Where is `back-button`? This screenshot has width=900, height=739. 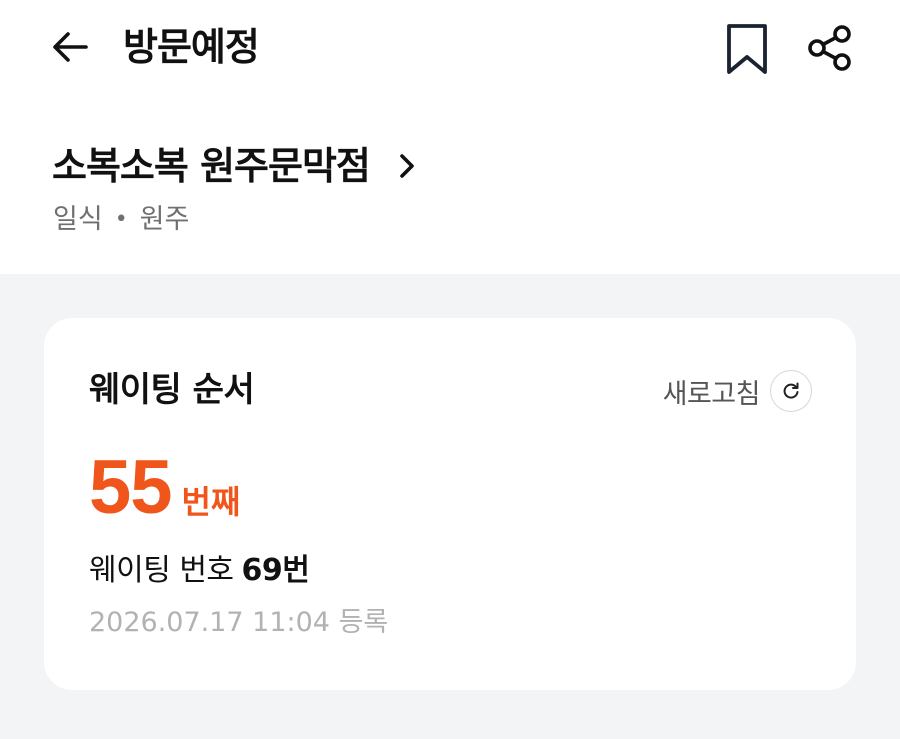 back-button is located at coordinates (71, 47).